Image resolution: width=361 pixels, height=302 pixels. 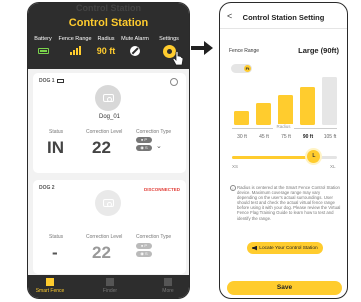 What do you see at coordinates (106, 51) in the screenshot?
I see `radius-value: 90 ft` at bounding box center [106, 51].